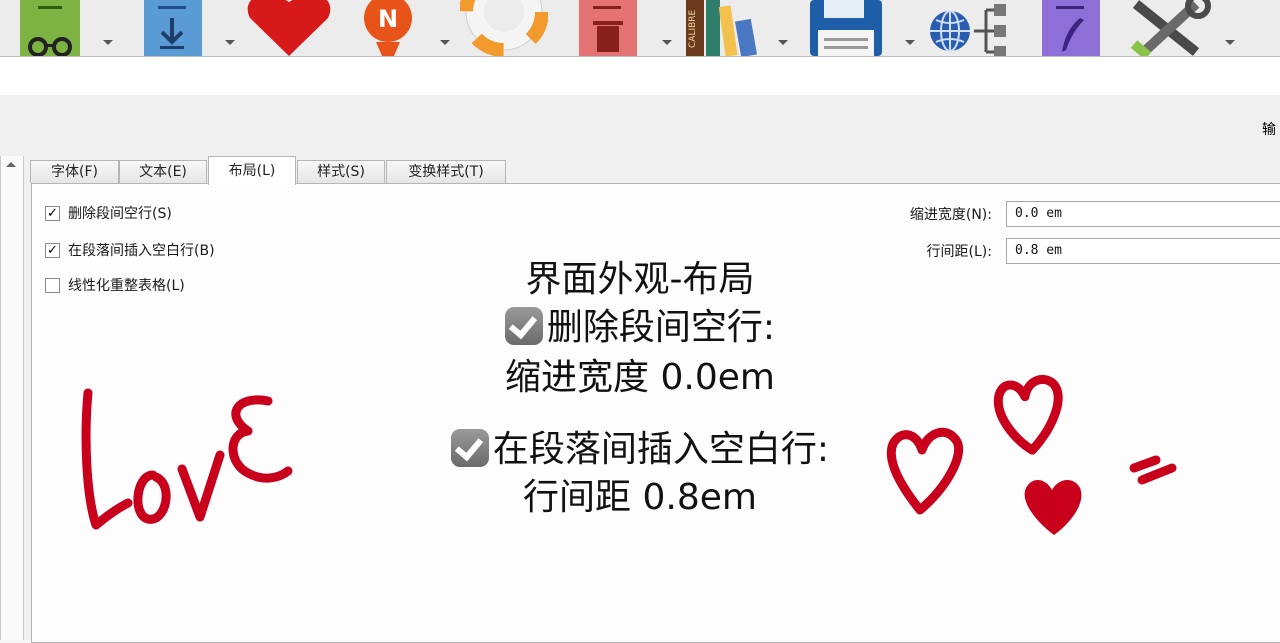  I want to click on add-books-icon, so click(173, 28).